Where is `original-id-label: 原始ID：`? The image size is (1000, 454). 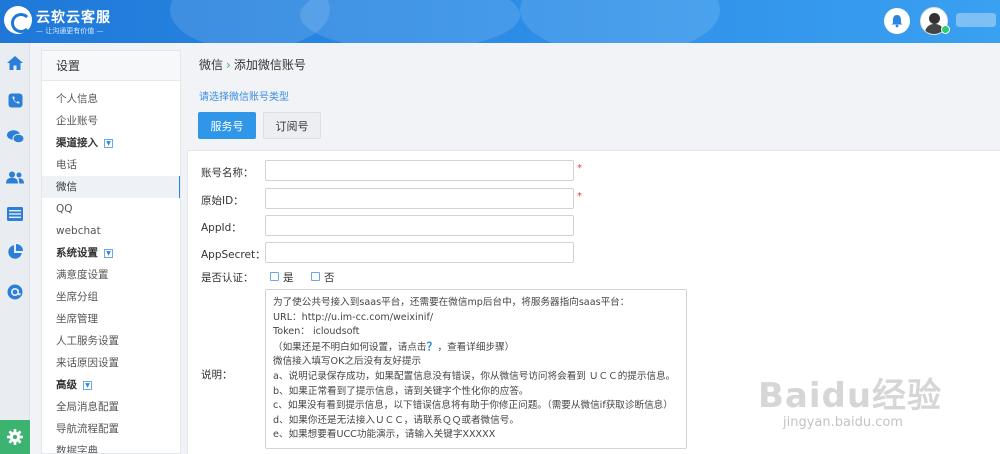 original-id-label: 原始ID： is located at coordinates (222, 201).